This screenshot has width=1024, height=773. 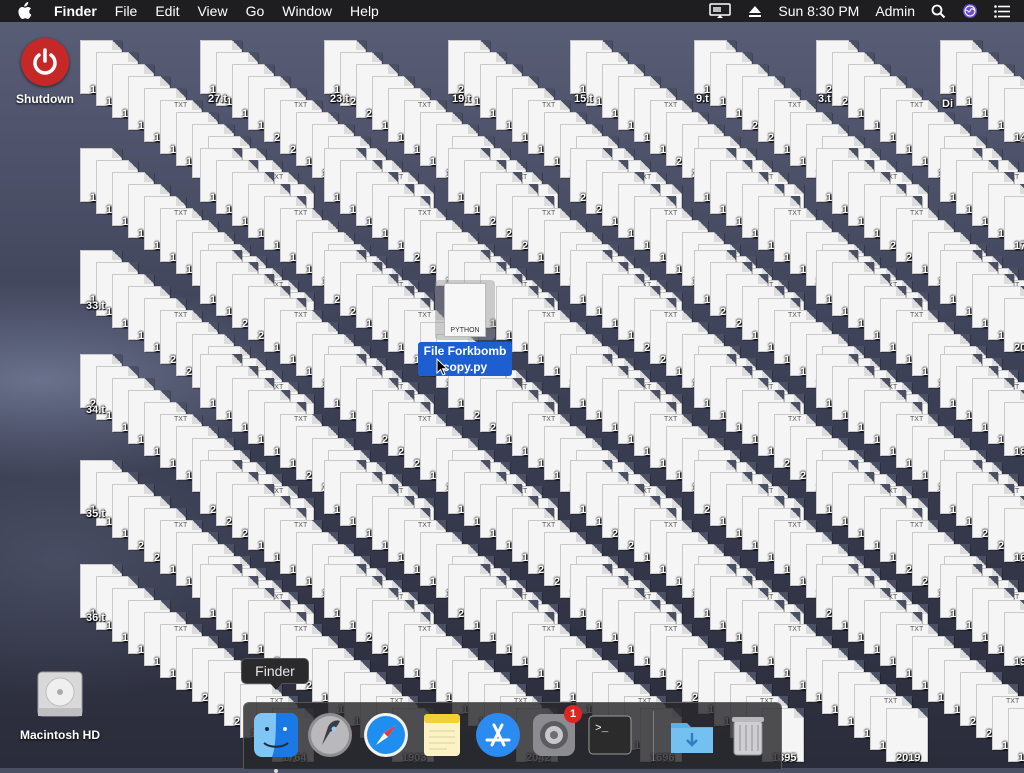 What do you see at coordinates (27, 11) in the screenshot?
I see `apple-menu-icon` at bounding box center [27, 11].